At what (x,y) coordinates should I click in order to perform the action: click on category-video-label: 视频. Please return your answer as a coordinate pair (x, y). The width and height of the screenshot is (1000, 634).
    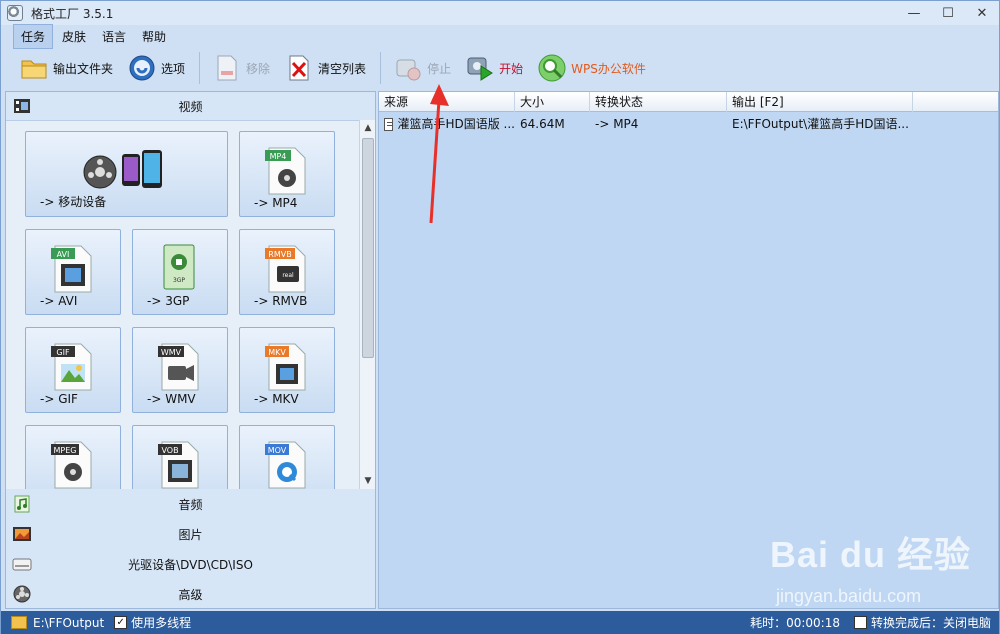
    Looking at the image, I should click on (190, 106).